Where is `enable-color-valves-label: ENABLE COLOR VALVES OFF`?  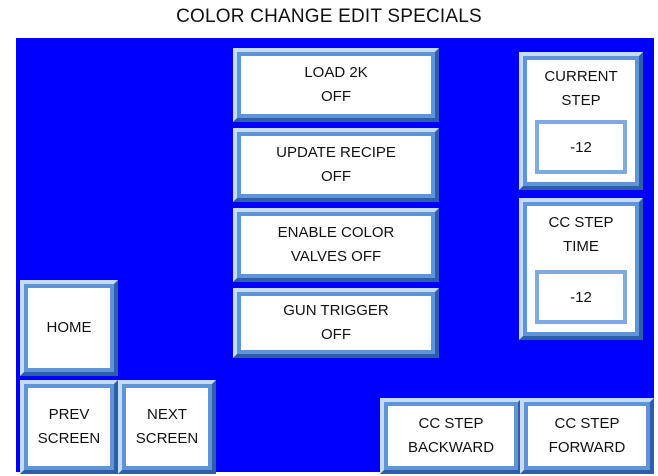
enable-color-valves-label: ENABLE COLOR VALVES OFF is located at coordinates (336, 245).